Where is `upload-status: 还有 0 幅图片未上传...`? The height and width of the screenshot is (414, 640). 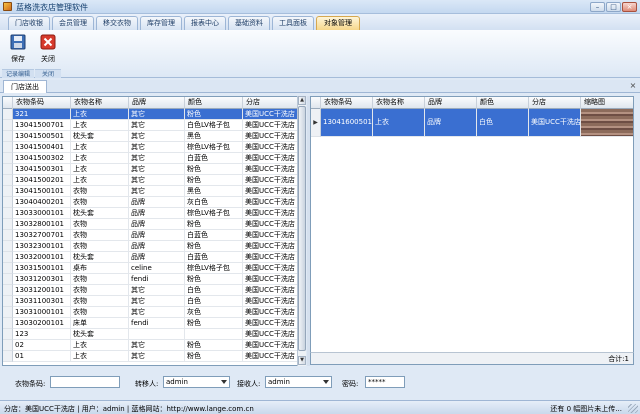
upload-status: 还有 0 幅图片未上传... is located at coordinates (586, 409).